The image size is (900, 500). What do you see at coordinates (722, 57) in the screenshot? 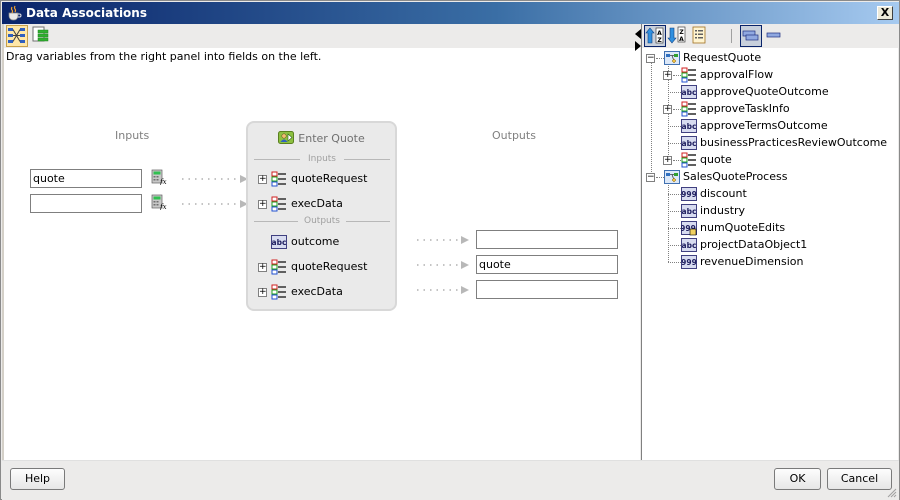
I see `tree-node-label: RequestQuote` at bounding box center [722, 57].